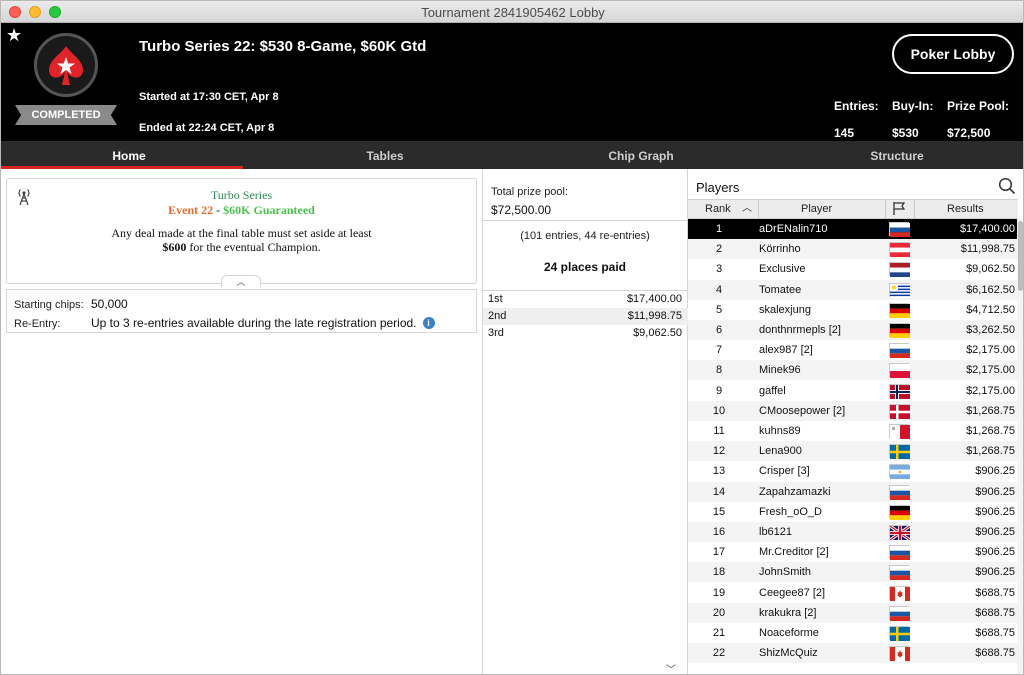 This screenshot has width=1024, height=675. Describe the element at coordinates (853, 410) in the screenshot. I see `player-row: 10 CMoosepower [2] $1,268.75` at that location.